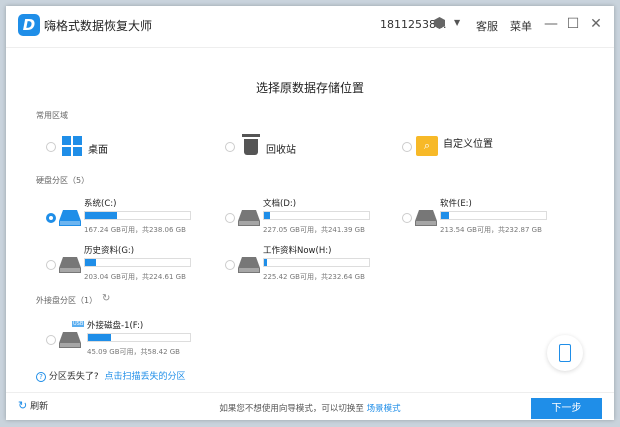  I want to click on desktop-label: 桌面, so click(98, 148).